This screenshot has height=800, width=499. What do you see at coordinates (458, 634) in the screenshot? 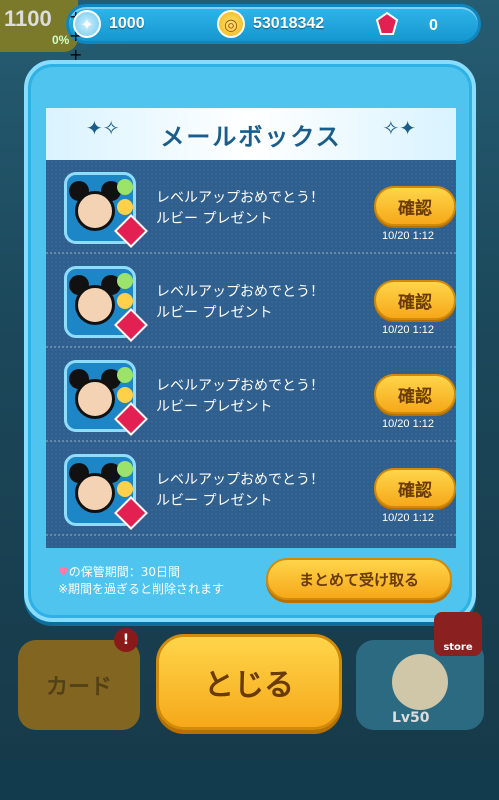
I see `store-button: store` at bounding box center [458, 634].